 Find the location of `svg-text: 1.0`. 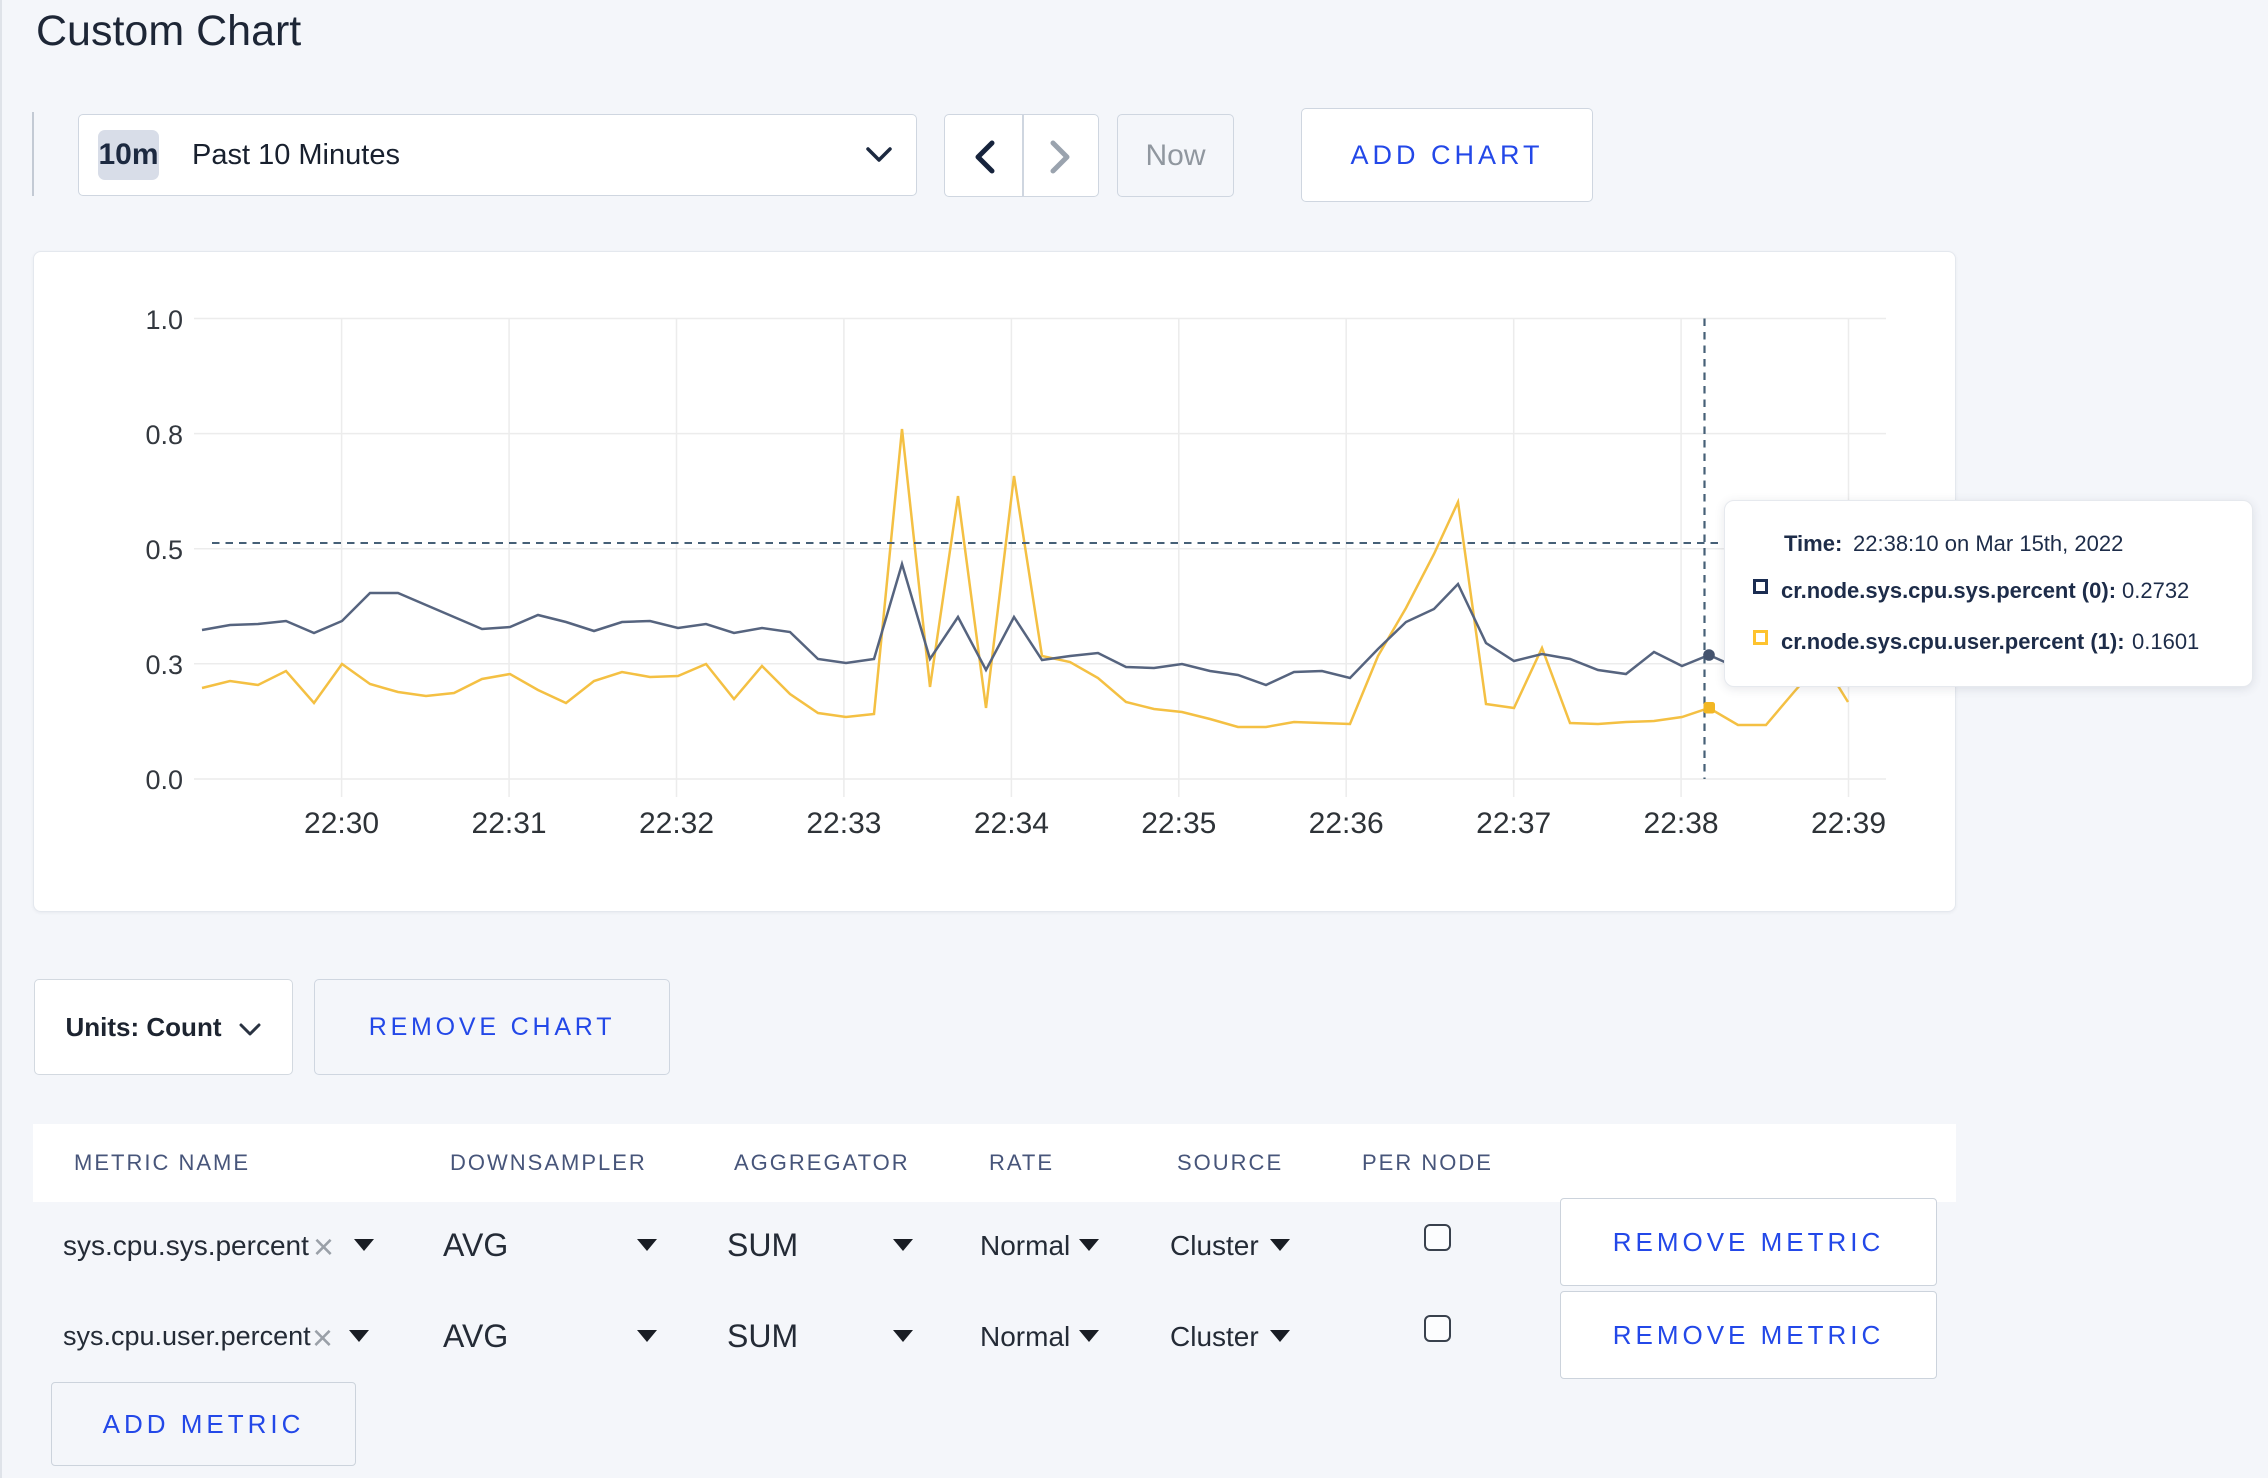

svg-text: 1.0 is located at coordinates (164, 320).